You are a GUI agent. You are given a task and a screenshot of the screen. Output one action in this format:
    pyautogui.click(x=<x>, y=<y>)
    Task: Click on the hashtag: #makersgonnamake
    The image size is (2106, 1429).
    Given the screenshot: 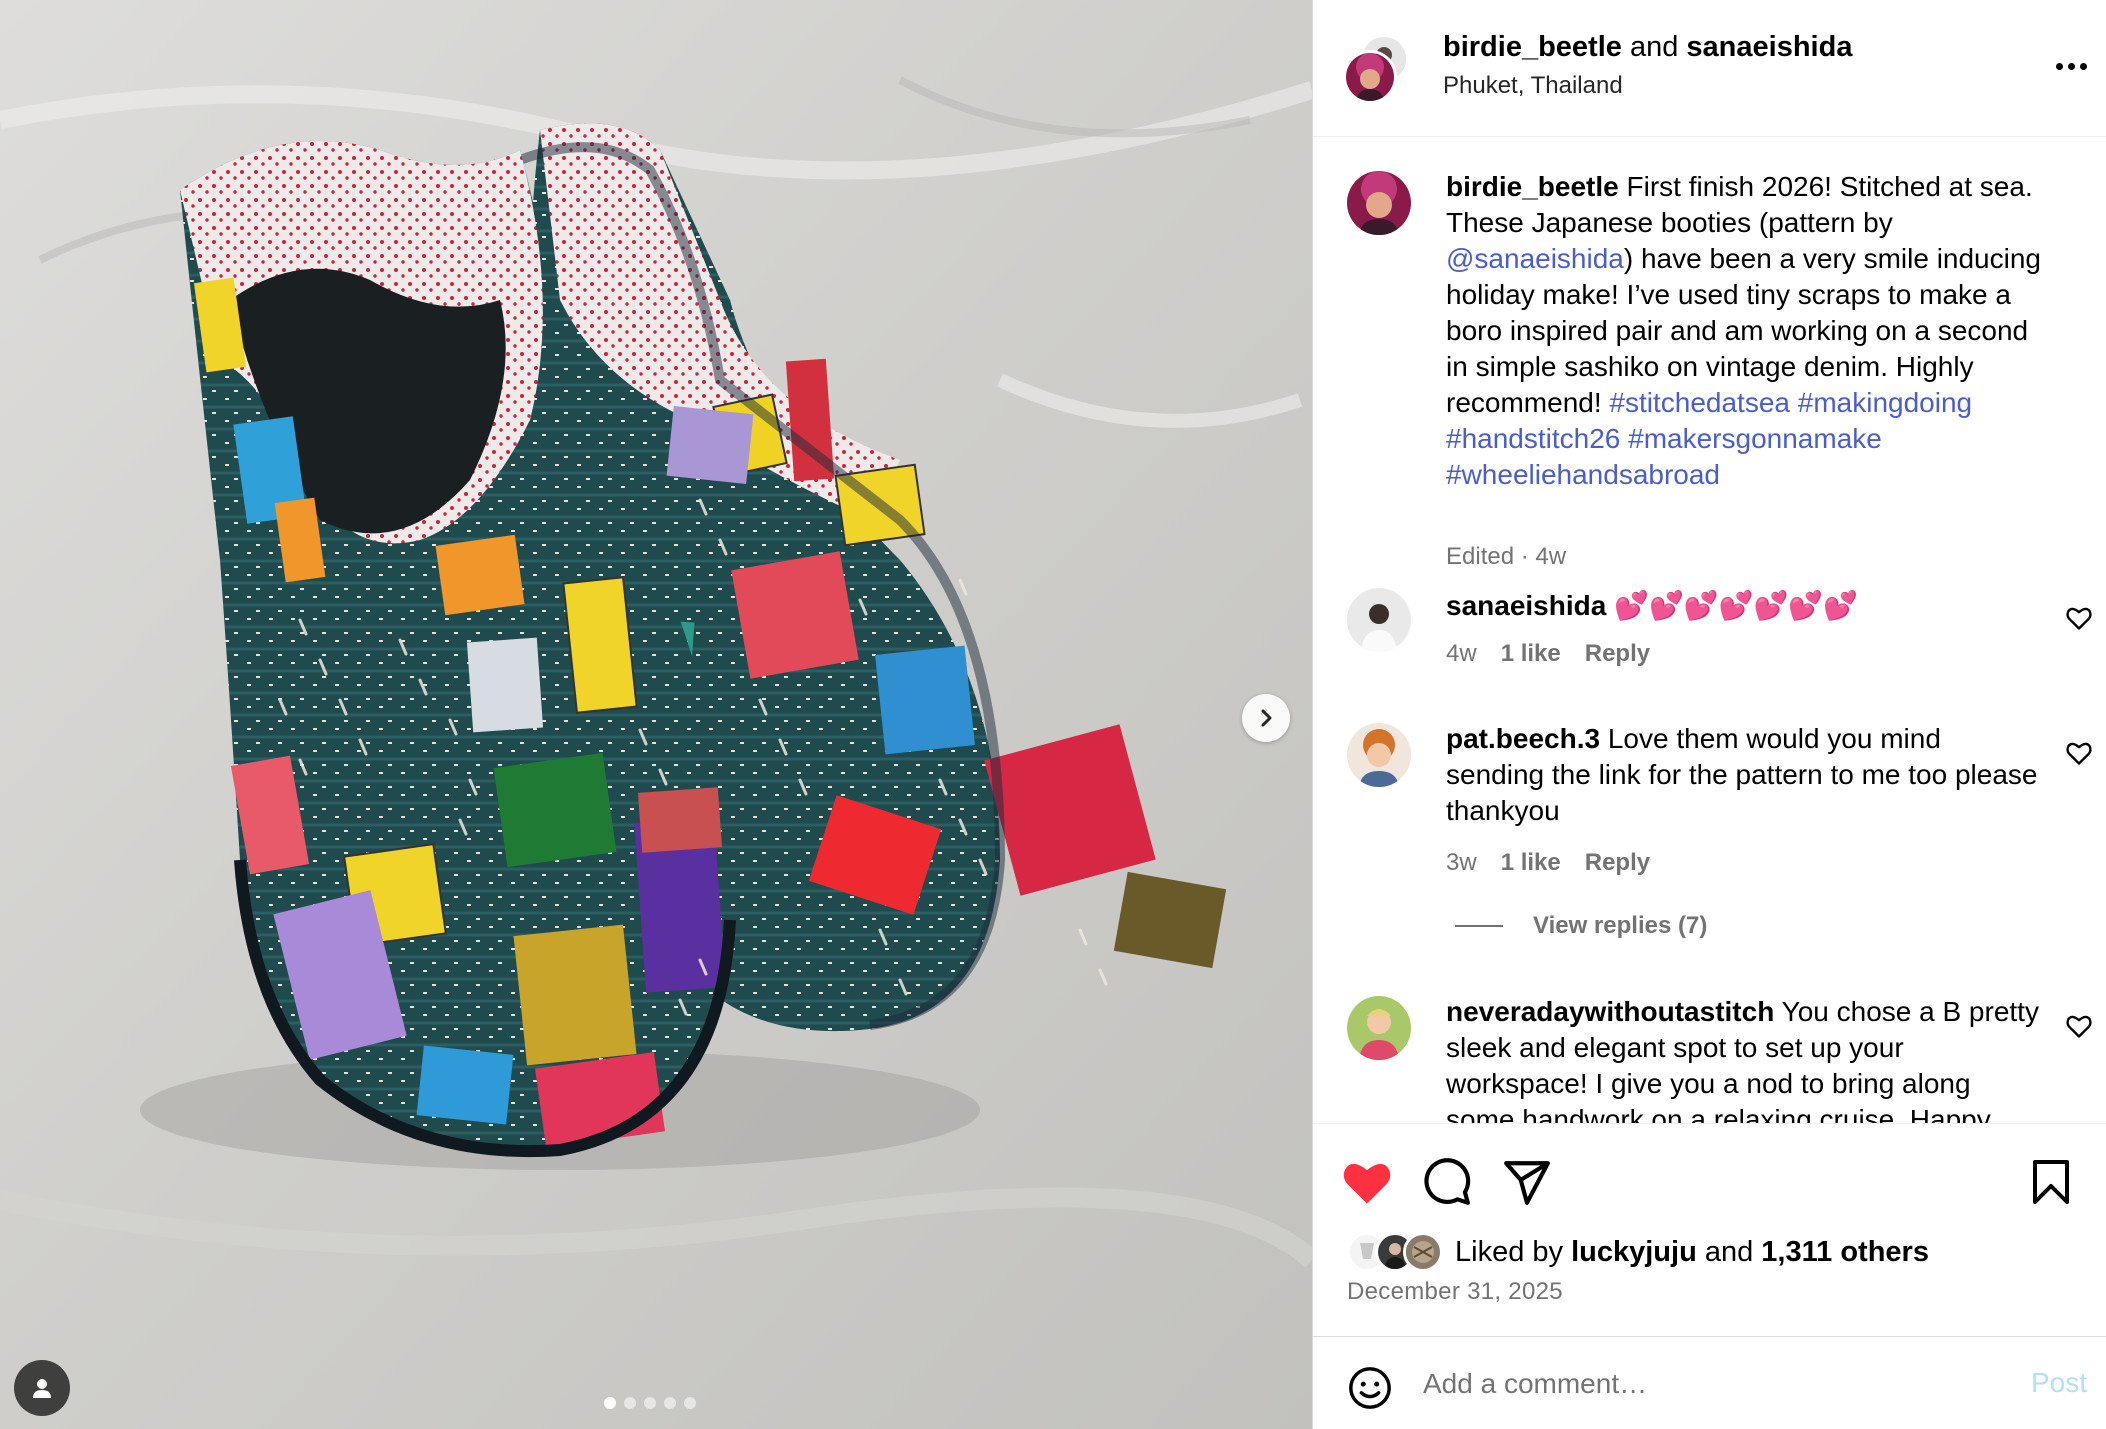 What is the action you would take?
    pyautogui.click(x=1755, y=438)
    